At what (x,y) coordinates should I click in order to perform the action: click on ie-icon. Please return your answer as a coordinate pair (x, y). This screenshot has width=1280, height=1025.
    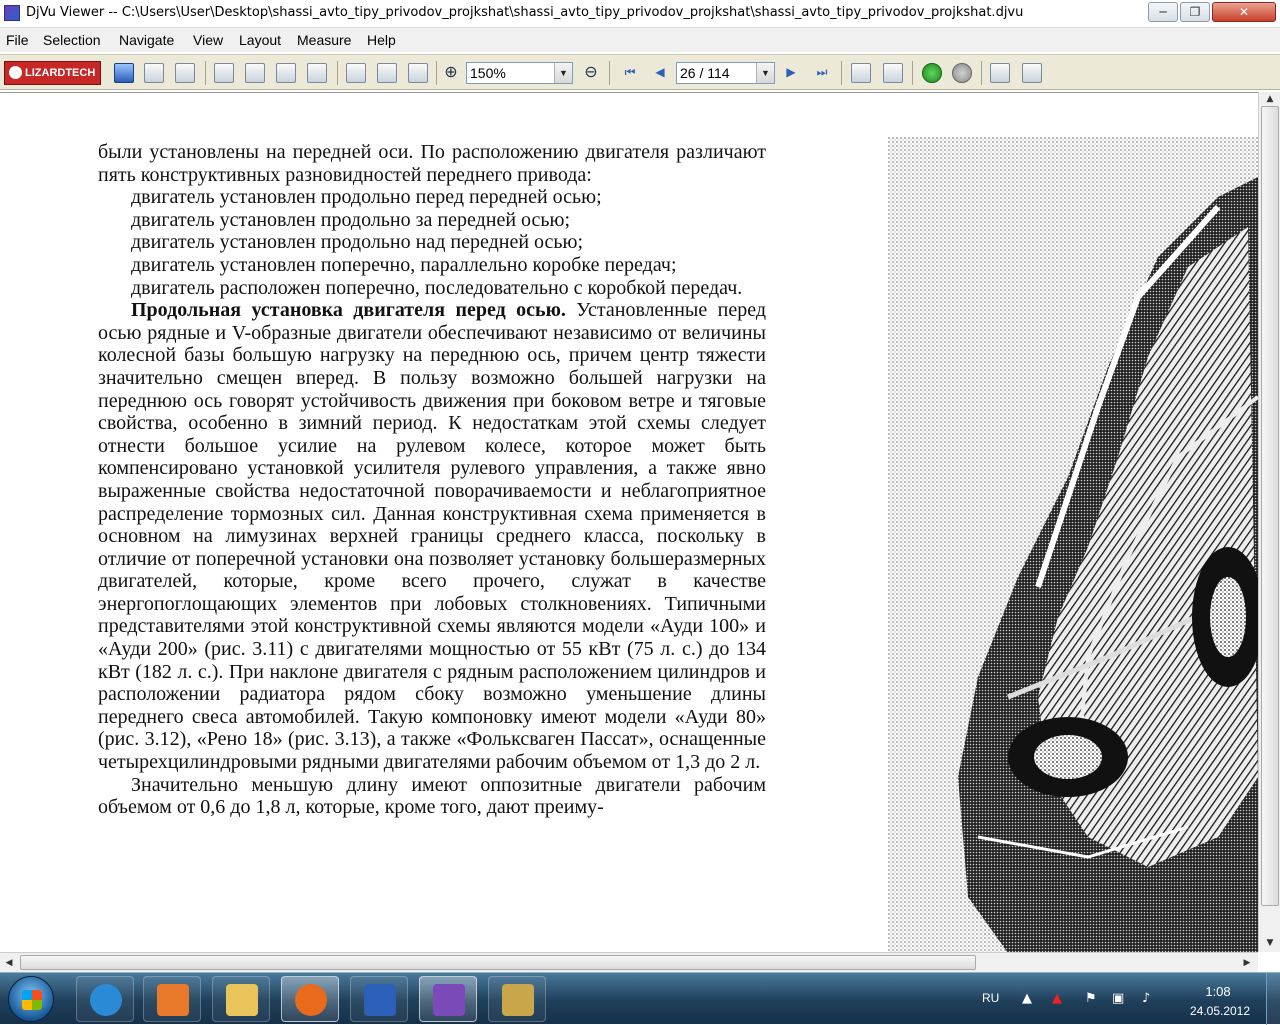
    Looking at the image, I should click on (106, 1000).